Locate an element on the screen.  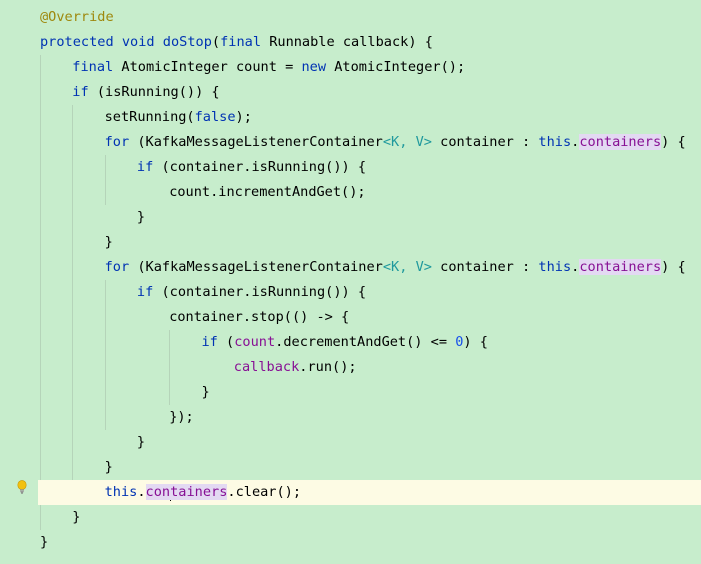
code-line: if (count.decrementAndGet() <= 0) { is located at coordinates (350, 342).